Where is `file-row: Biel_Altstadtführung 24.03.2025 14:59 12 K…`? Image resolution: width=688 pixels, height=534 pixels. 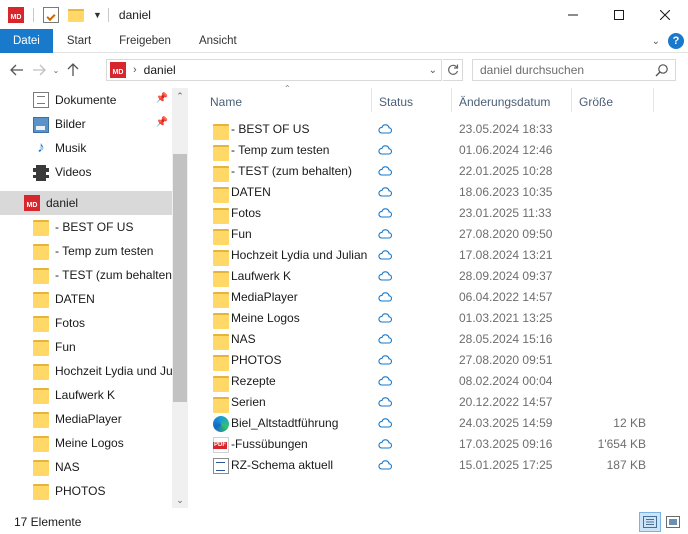
file-row: Biel_Altstadtführung 24.03.2025 14:59 12 K… is located at coordinates (426, 423).